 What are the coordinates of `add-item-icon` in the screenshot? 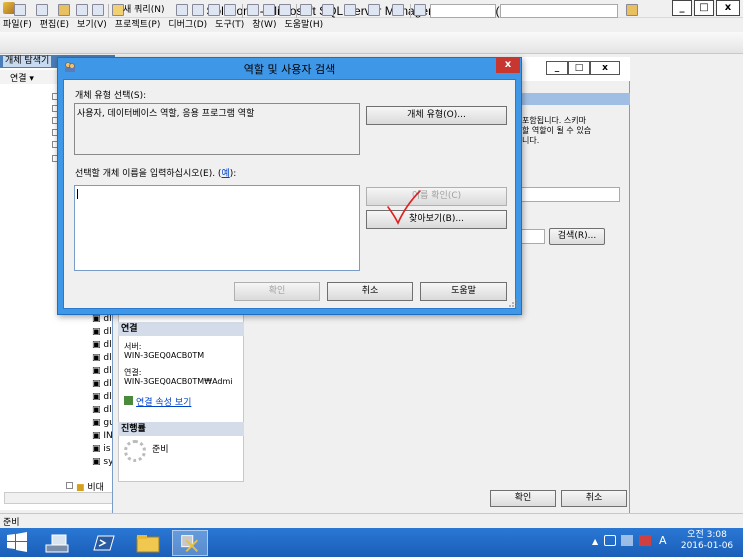 It's located at (42, 10).